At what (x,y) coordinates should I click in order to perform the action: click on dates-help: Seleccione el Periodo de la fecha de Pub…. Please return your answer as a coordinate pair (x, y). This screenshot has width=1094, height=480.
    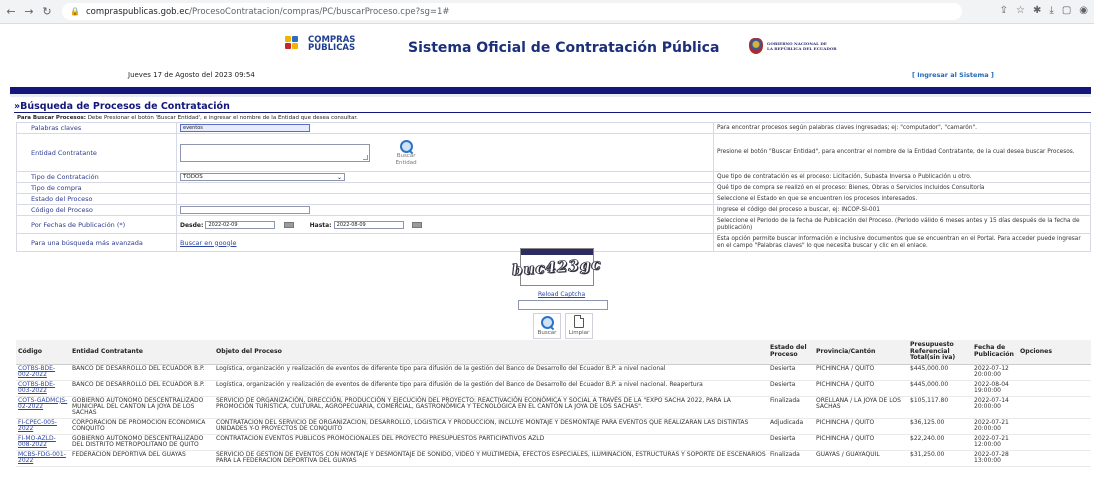
    Looking at the image, I should click on (902, 224).